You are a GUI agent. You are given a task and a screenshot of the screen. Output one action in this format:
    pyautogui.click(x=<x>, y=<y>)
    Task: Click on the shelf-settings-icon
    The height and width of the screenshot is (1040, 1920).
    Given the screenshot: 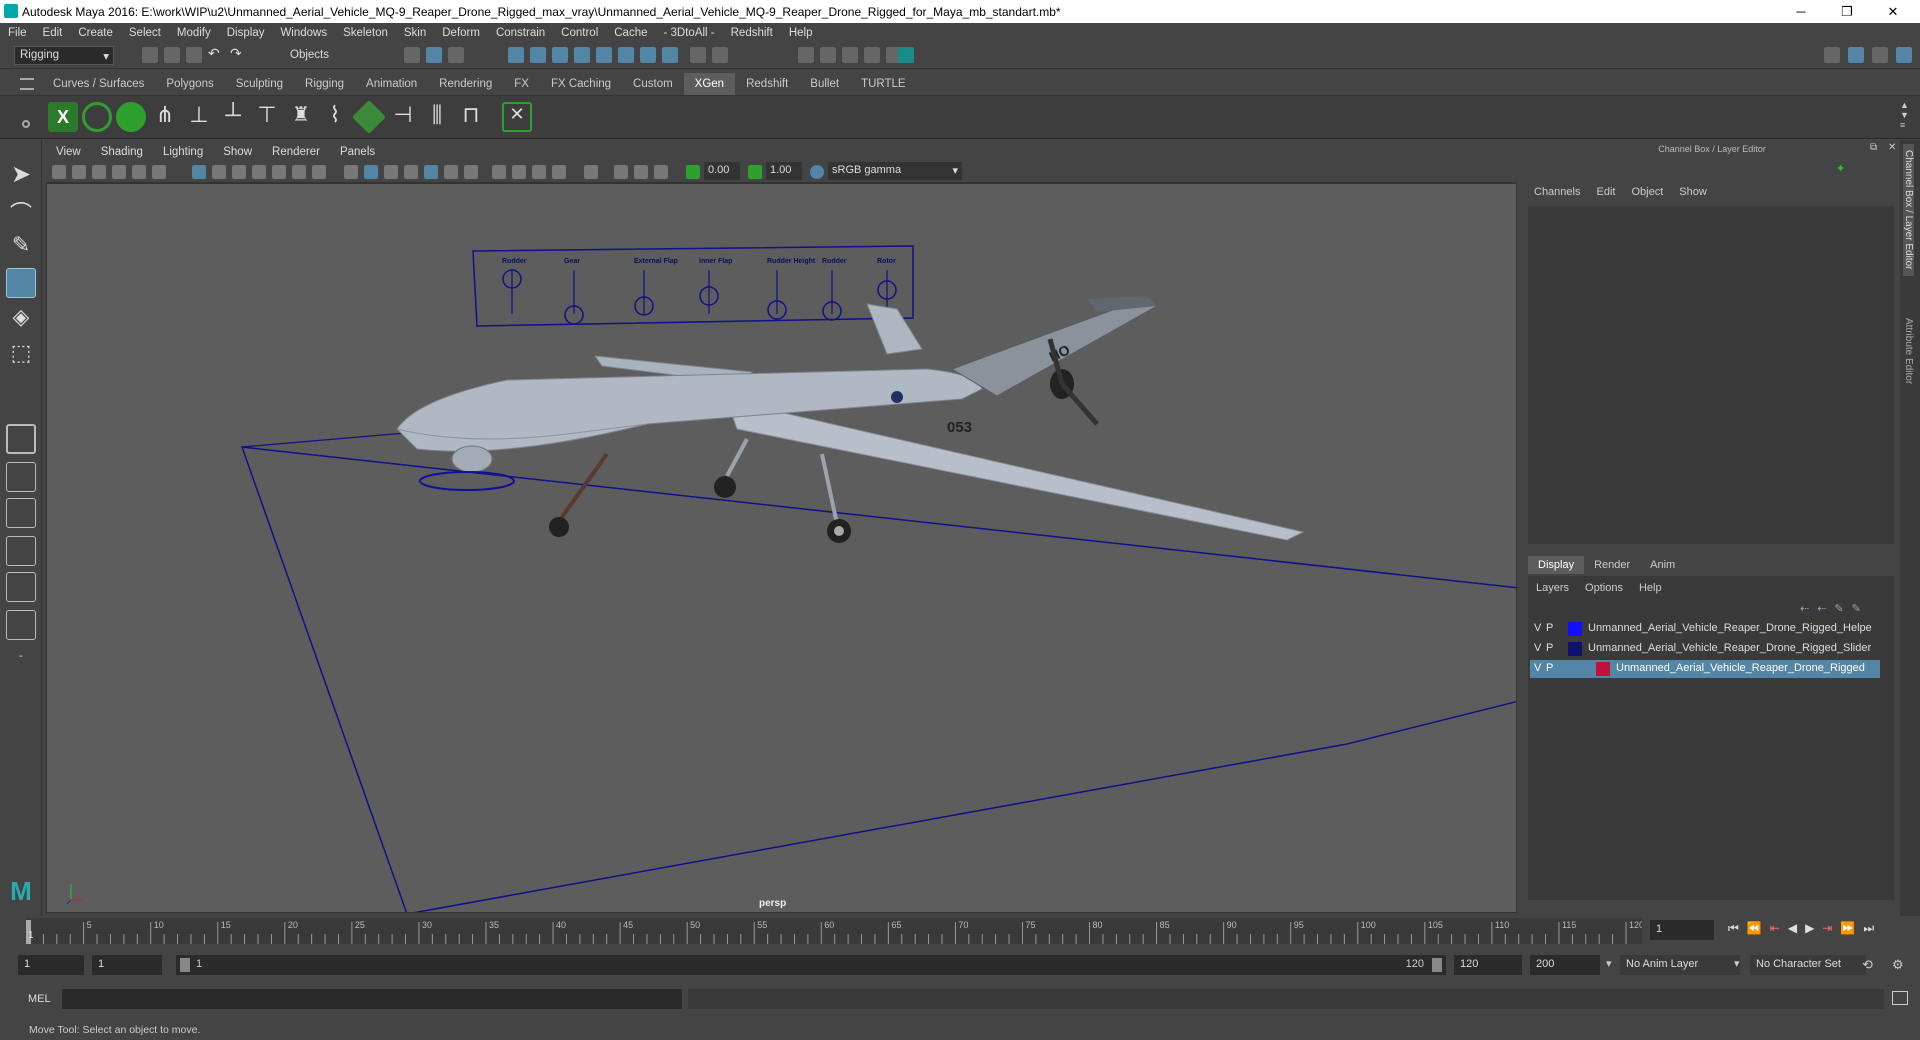 What is the action you would take?
    pyautogui.click(x=26, y=124)
    